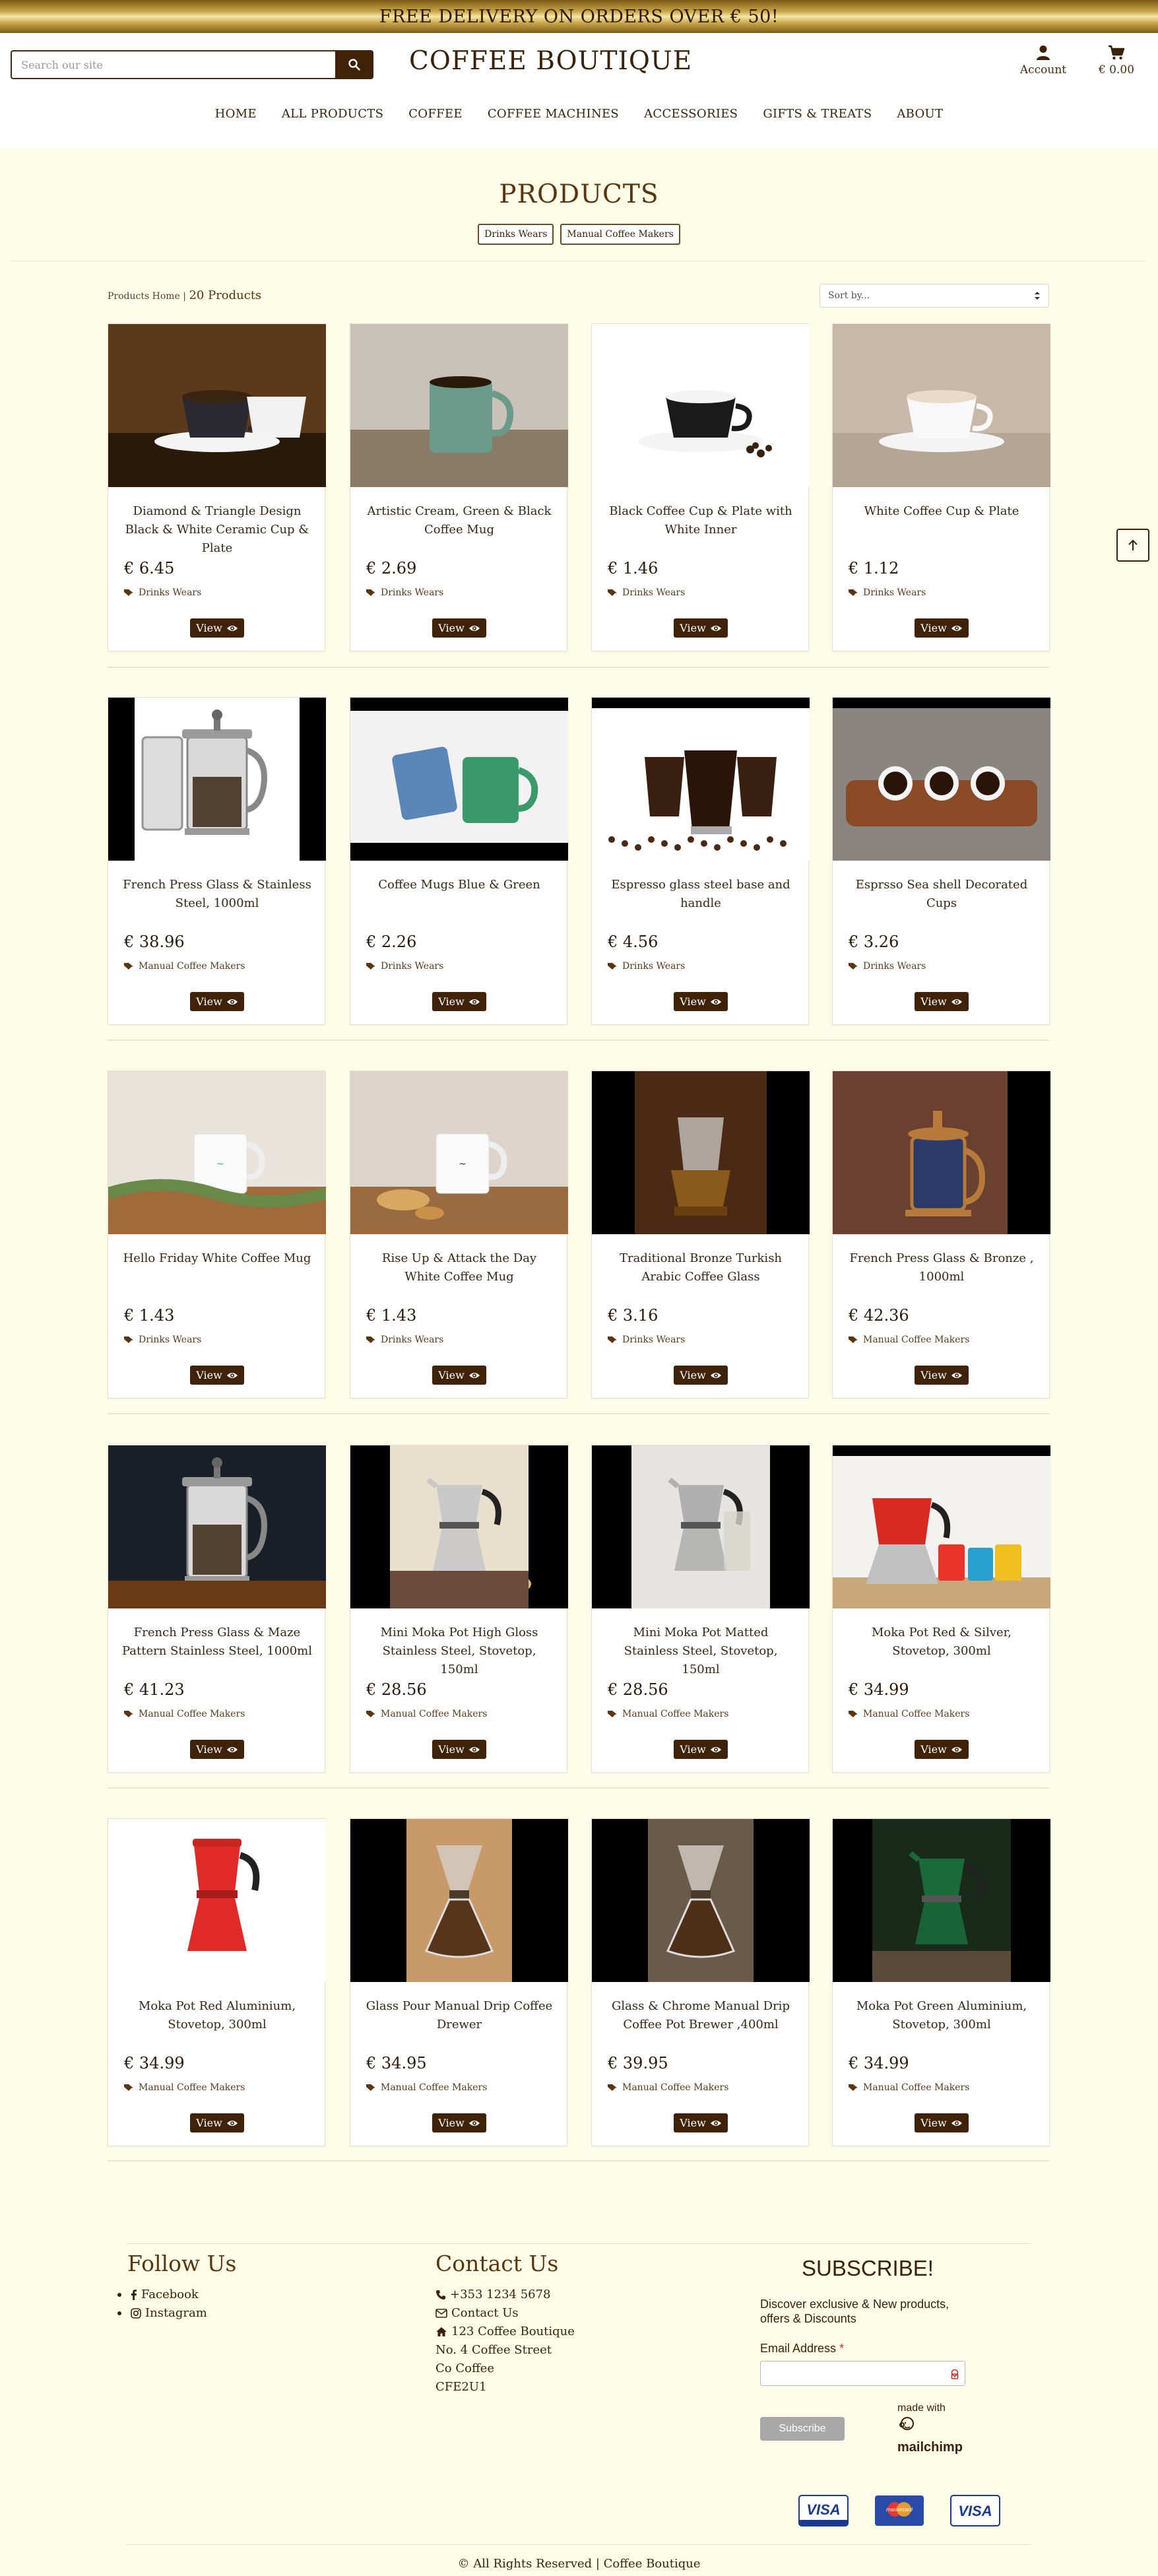 This screenshot has width=1158, height=2576. I want to click on facebook-link: Facebook, so click(162, 2295).